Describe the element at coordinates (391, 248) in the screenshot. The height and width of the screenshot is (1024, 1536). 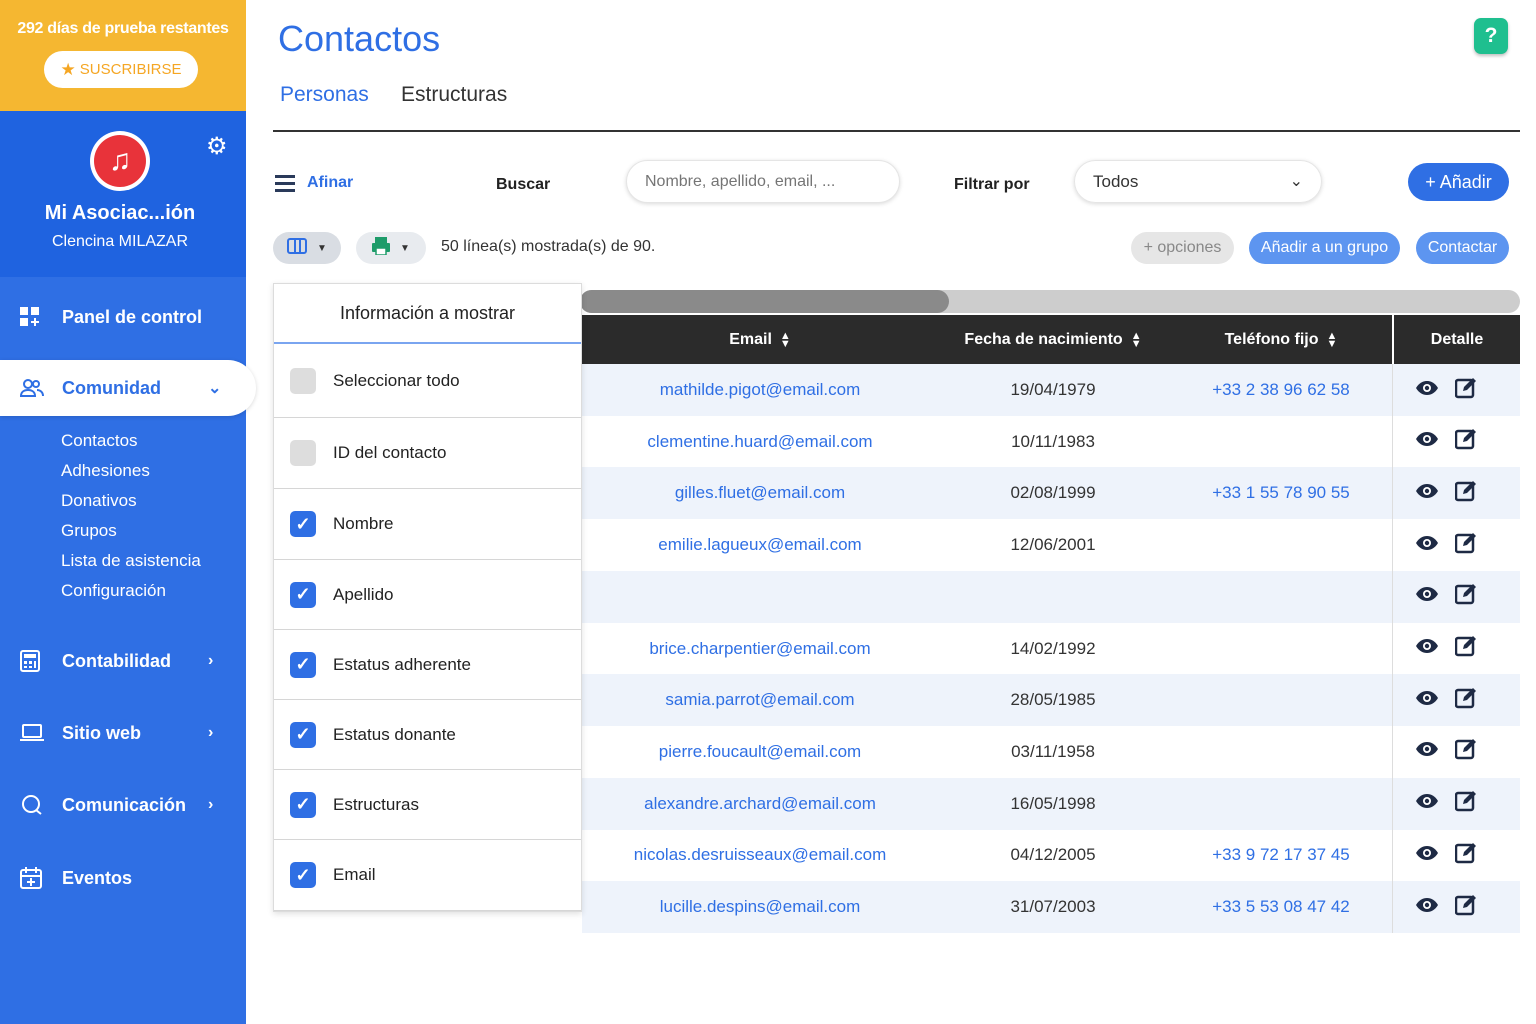
I see `export-button: ▼` at that location.